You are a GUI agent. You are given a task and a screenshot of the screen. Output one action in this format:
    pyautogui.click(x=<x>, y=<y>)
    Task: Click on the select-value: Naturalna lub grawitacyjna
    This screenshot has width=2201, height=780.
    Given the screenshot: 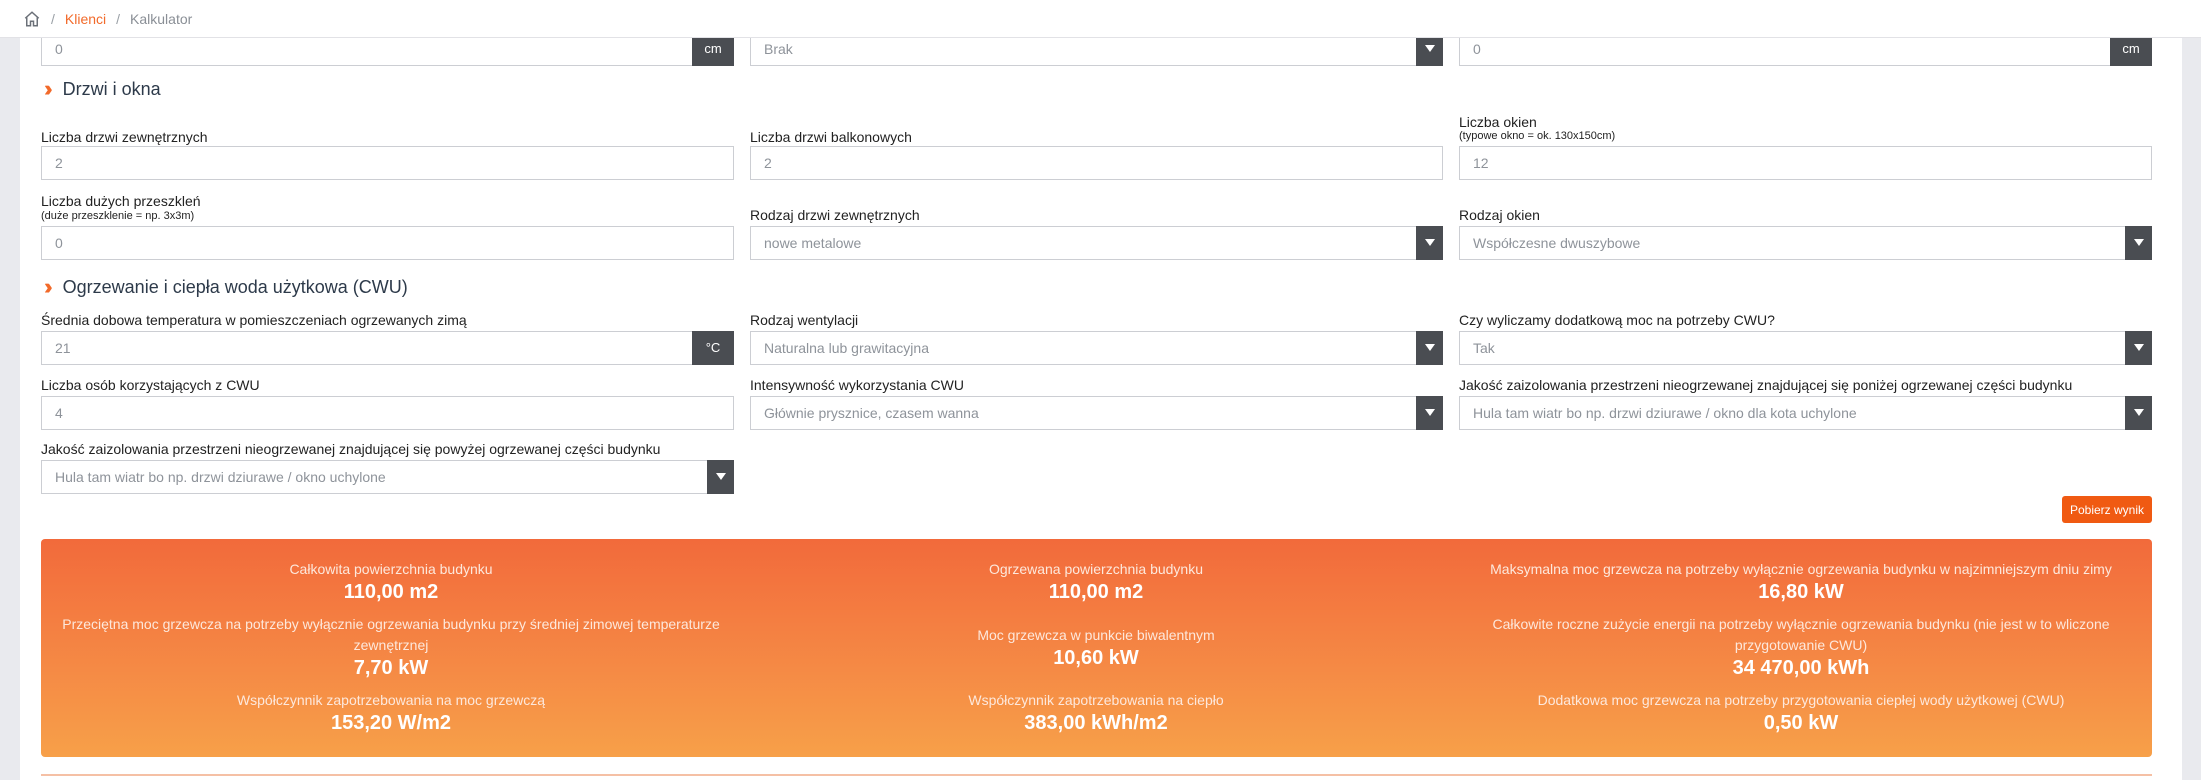 What is the action you would take?
    pyautogui.click(x=846, y=348)
    